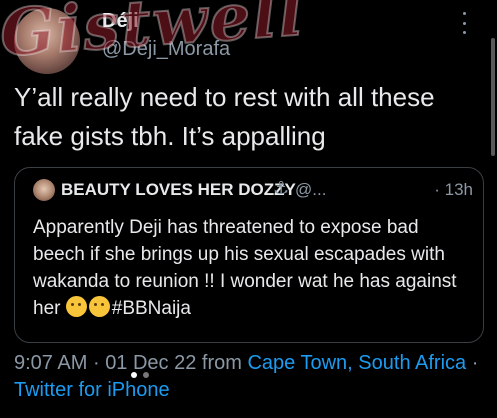 The image size is (497, 418). Describe the element at coordinates (99, 306) in the screenshot. I see `emoji-thinking-icon` at that location.